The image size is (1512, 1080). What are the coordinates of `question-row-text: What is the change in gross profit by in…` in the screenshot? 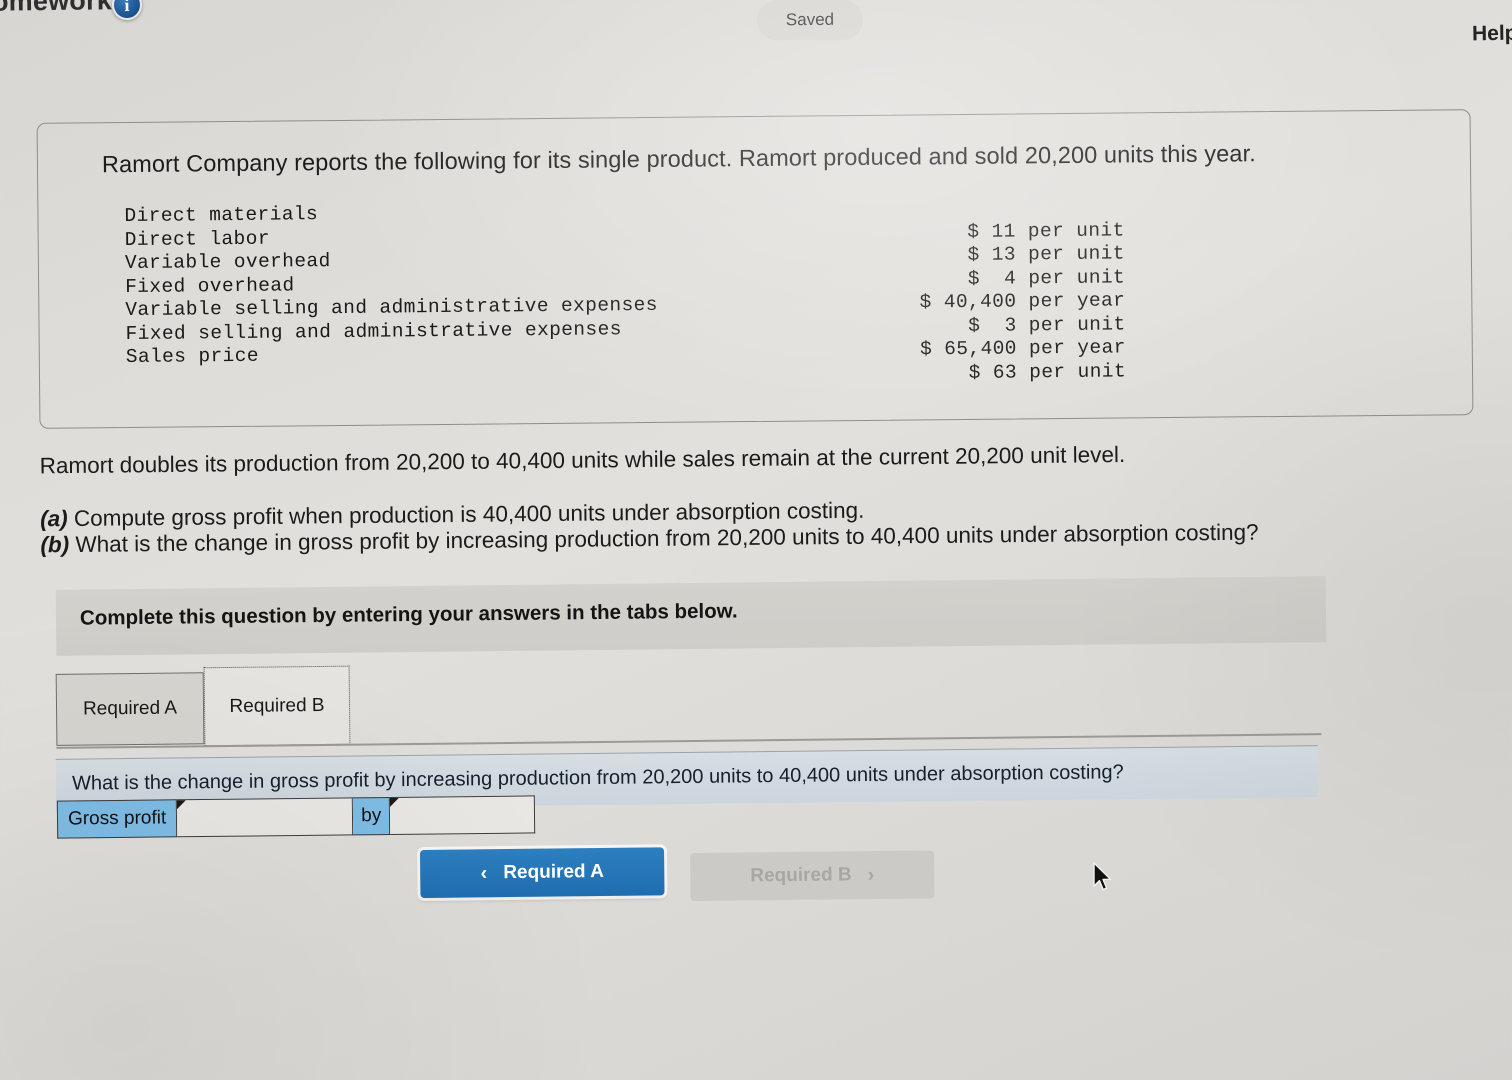 It's located at (597, 778).